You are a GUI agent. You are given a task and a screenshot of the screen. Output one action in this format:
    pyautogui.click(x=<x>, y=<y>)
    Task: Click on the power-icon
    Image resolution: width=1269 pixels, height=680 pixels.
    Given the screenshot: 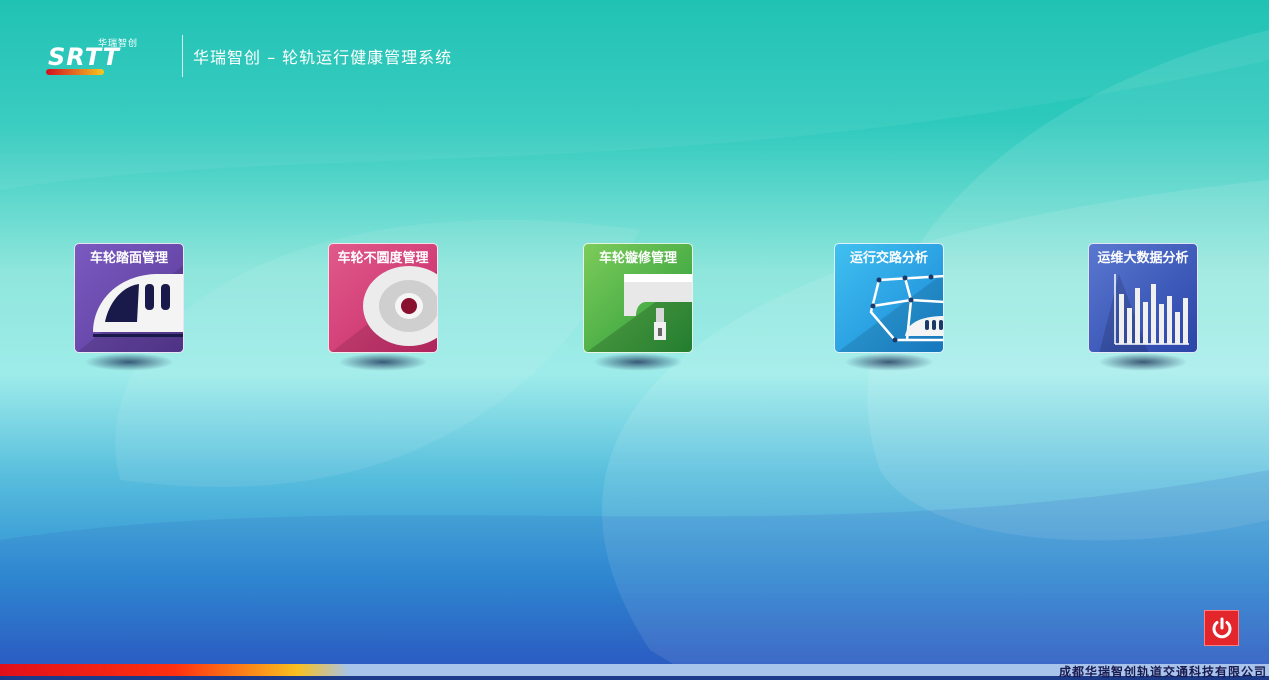 What is the action you would take?
    pyautogui.click(x=1221, y=628)
    